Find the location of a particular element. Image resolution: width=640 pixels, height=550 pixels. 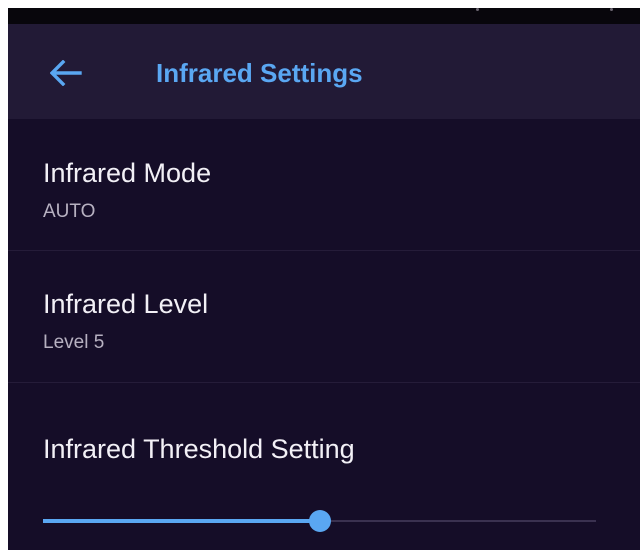

setting-title: Infrared Level is located at coordinates (126, 304).